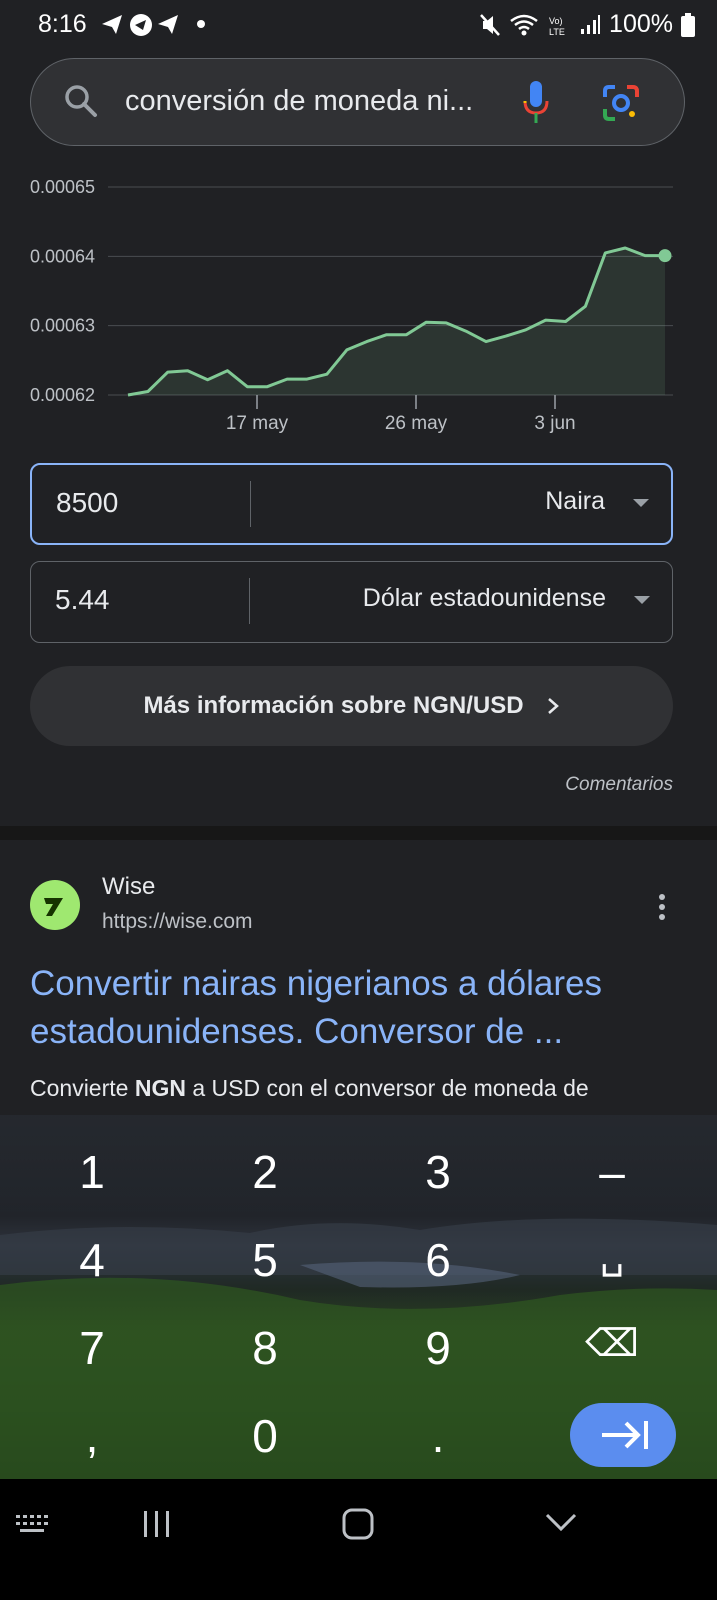 The image size is (717, 1600). Describe the element at coordinates (351, 602) in the screenshot. I see `to-amount-box: 5.44 Dólar estadounidense` at that location.